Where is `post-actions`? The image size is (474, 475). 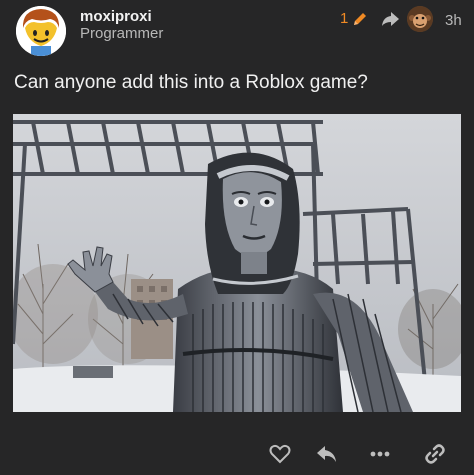 post-actions is located at coordinates (237, 452).